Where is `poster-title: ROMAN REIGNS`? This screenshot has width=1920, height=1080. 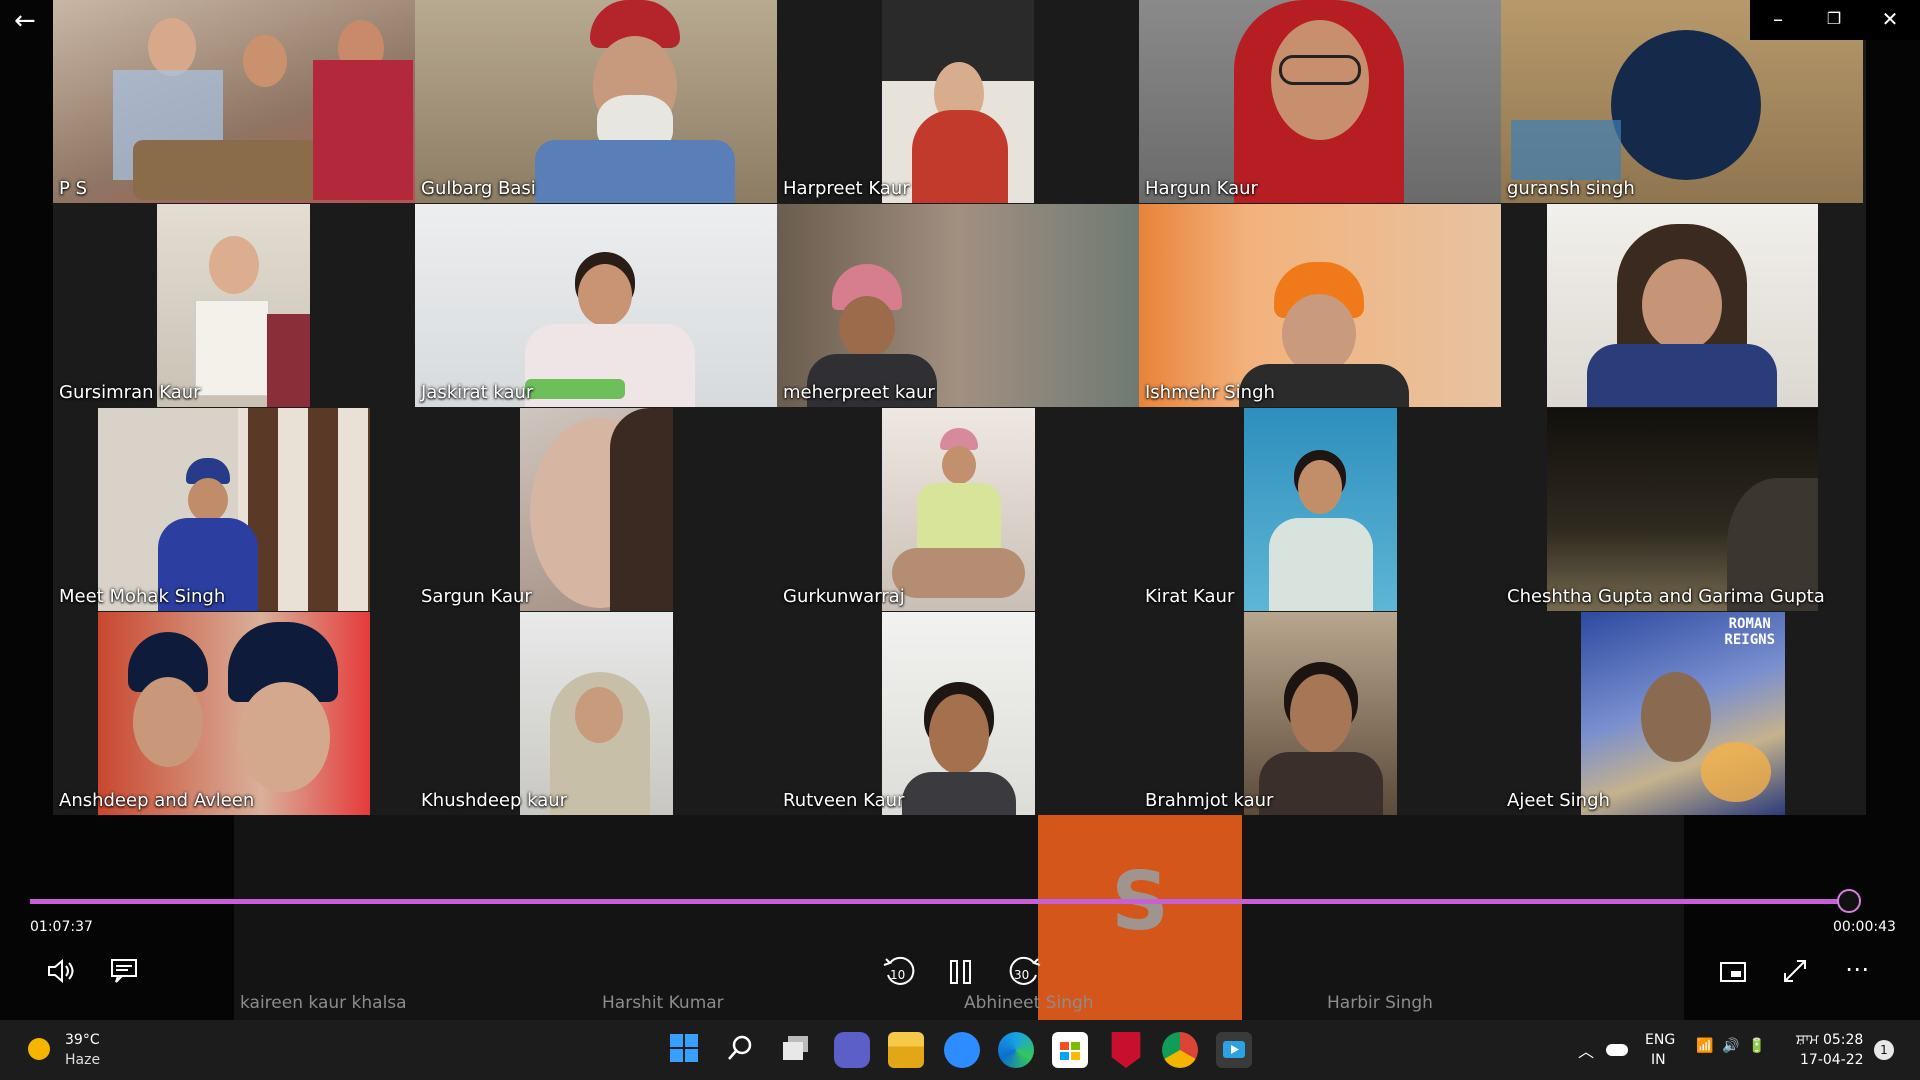
poster-title: ROMAN REIGNS is located at coordinates (1749, 632).